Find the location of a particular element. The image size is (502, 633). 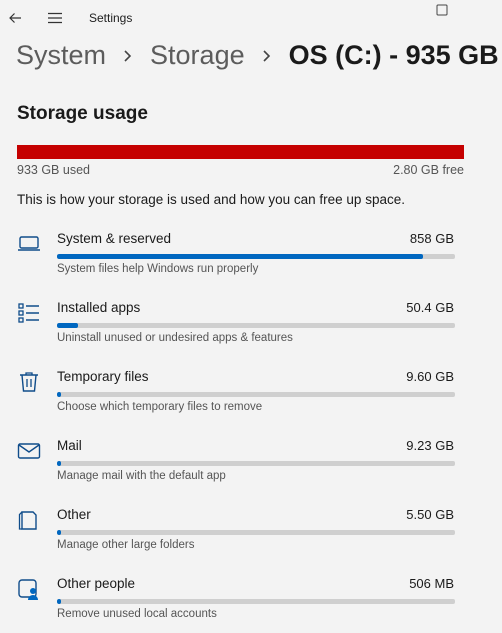

back-arrow-icon is located at coordinates (15, 18).